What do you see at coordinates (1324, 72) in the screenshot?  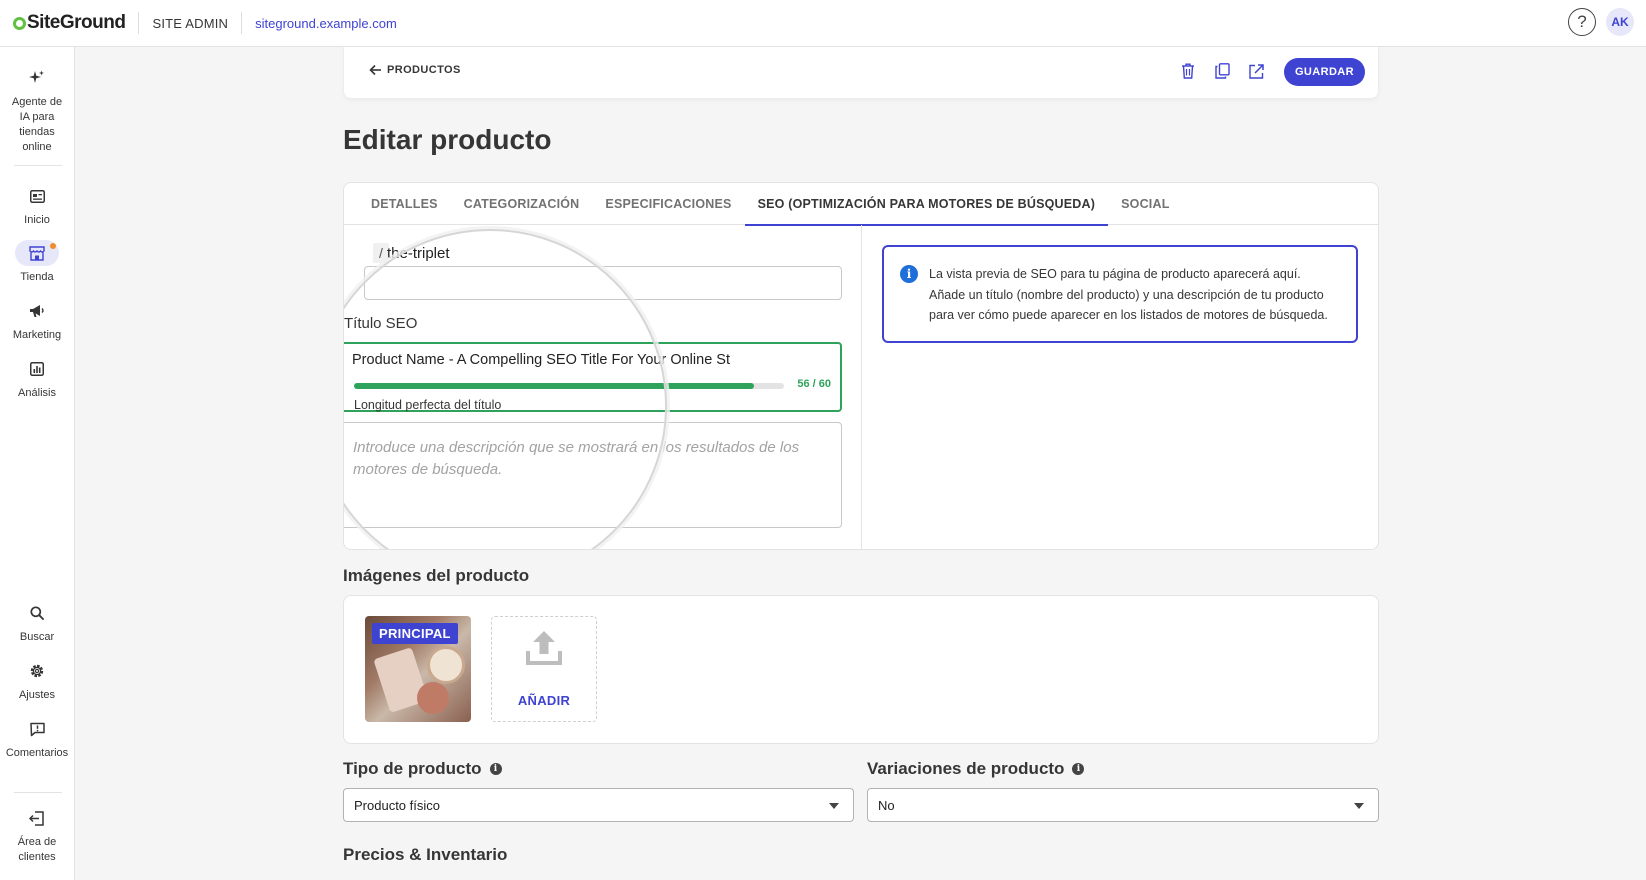 I see `save-button: GUARDAR` at bounding box center [1324, 72].